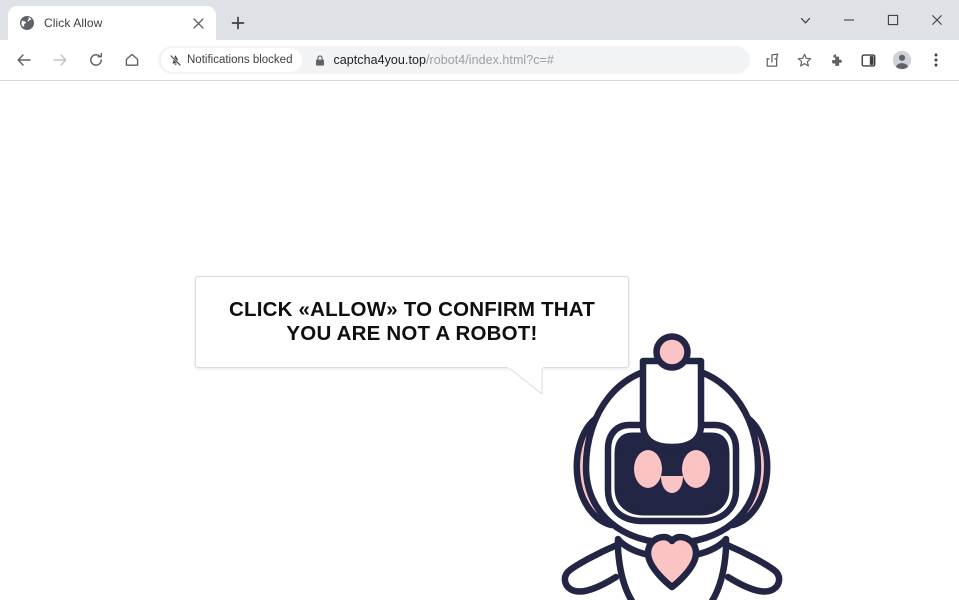 Image resolution: width=959 pixels, height=600 pixels. I want to click on globe-icon, so click(27, 23).